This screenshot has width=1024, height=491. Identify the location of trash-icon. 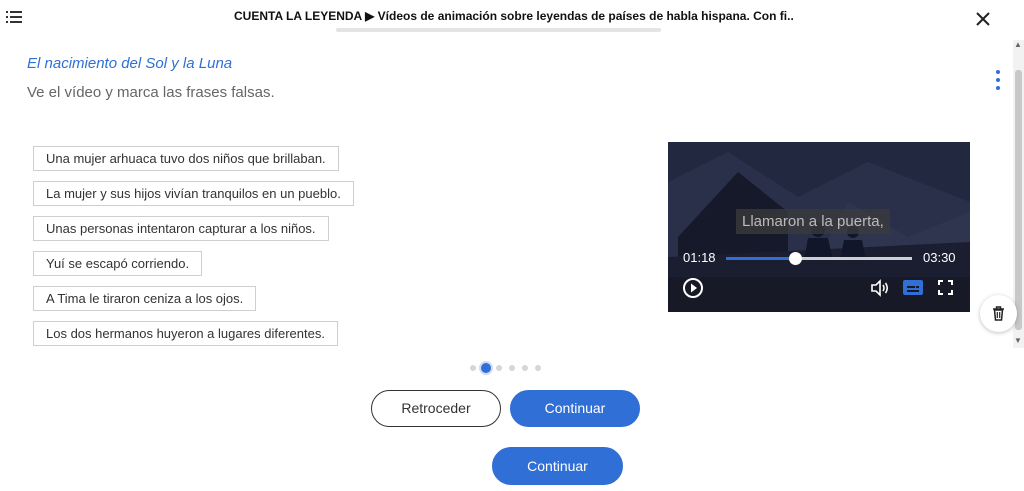
(998, 313).